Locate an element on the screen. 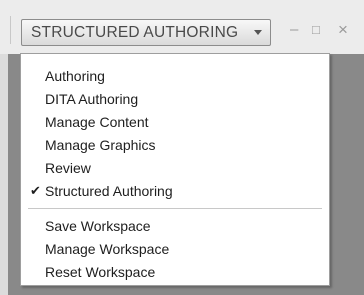 The width and height of the screenshot is (364, 295). menu-item-structured-authoring: Structured Authoring is located at coordinates (109, 191).